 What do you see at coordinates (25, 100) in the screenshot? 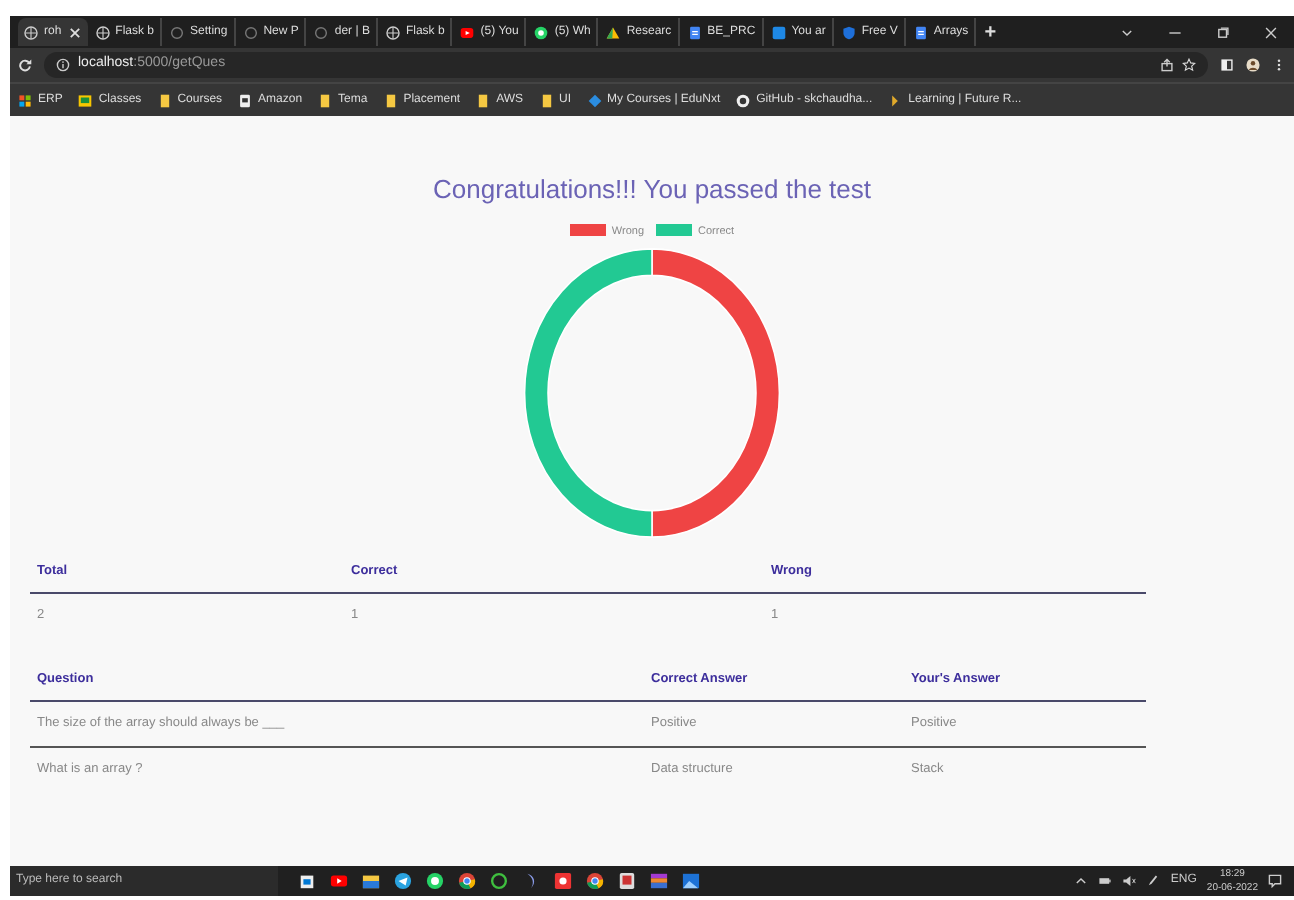
I see `grid-icon` at bounding box center [25, 100].